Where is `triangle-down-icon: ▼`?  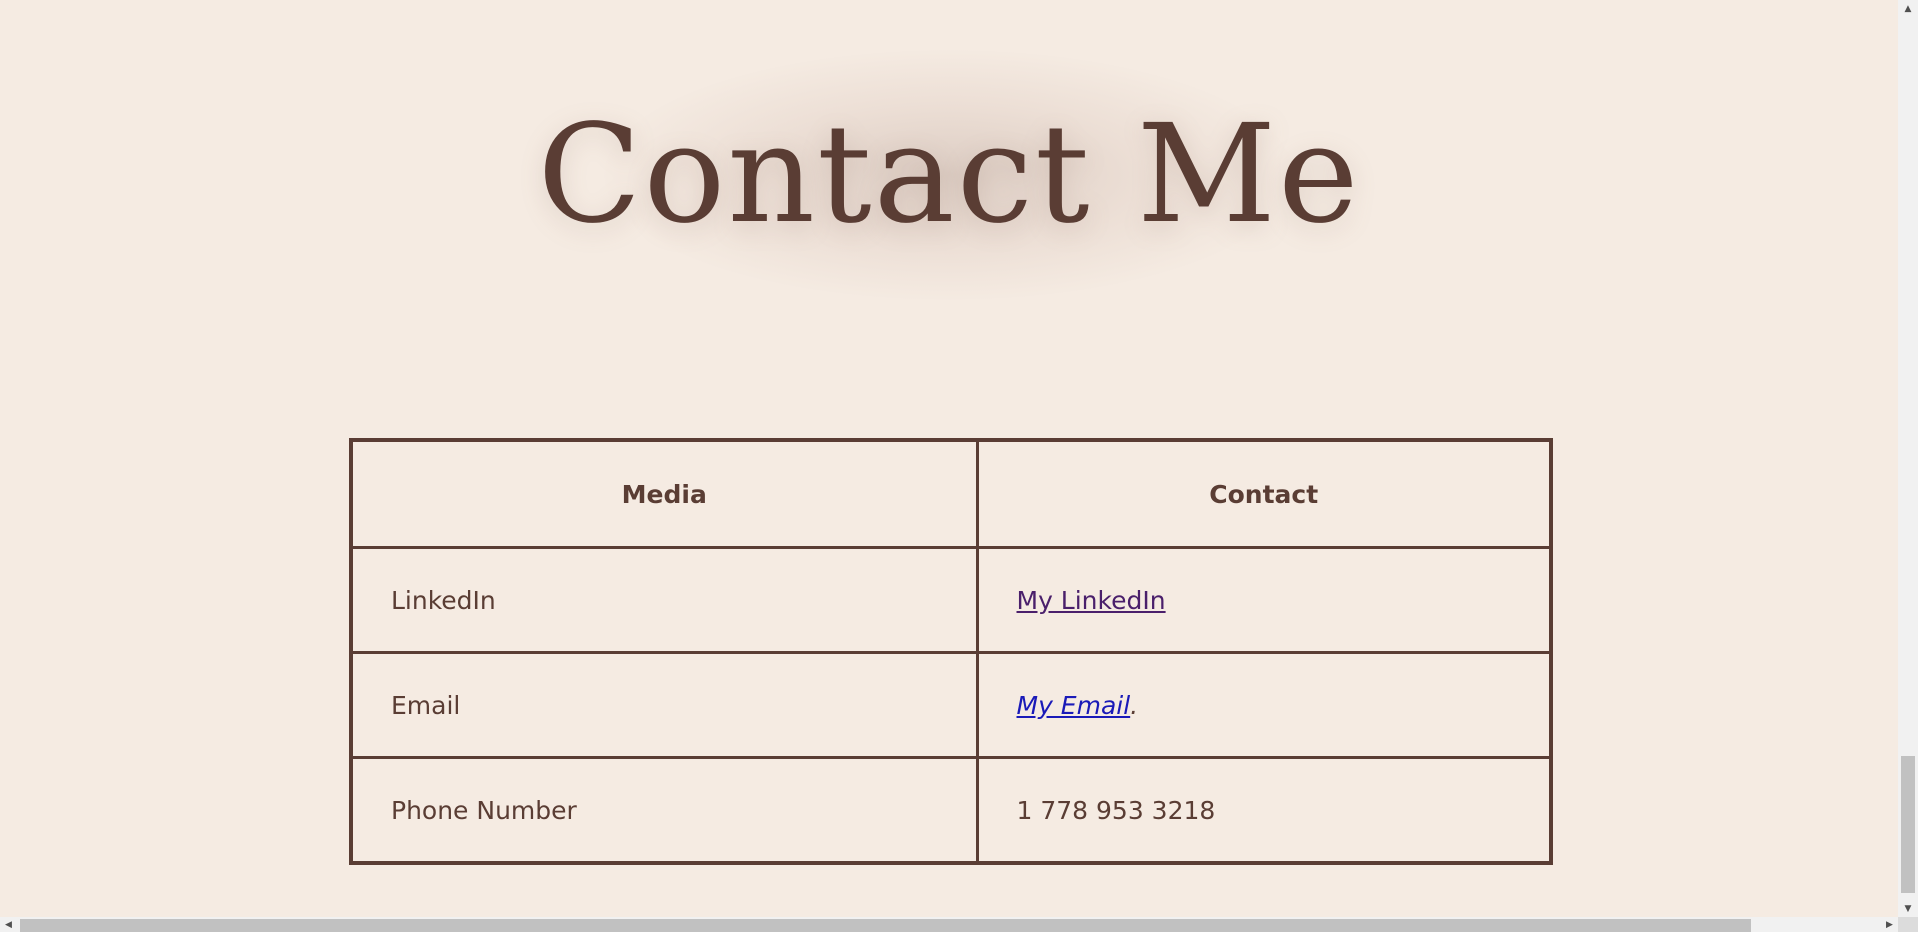 triangle-down-icon: ▼ is located at coordinates (1908, 908).